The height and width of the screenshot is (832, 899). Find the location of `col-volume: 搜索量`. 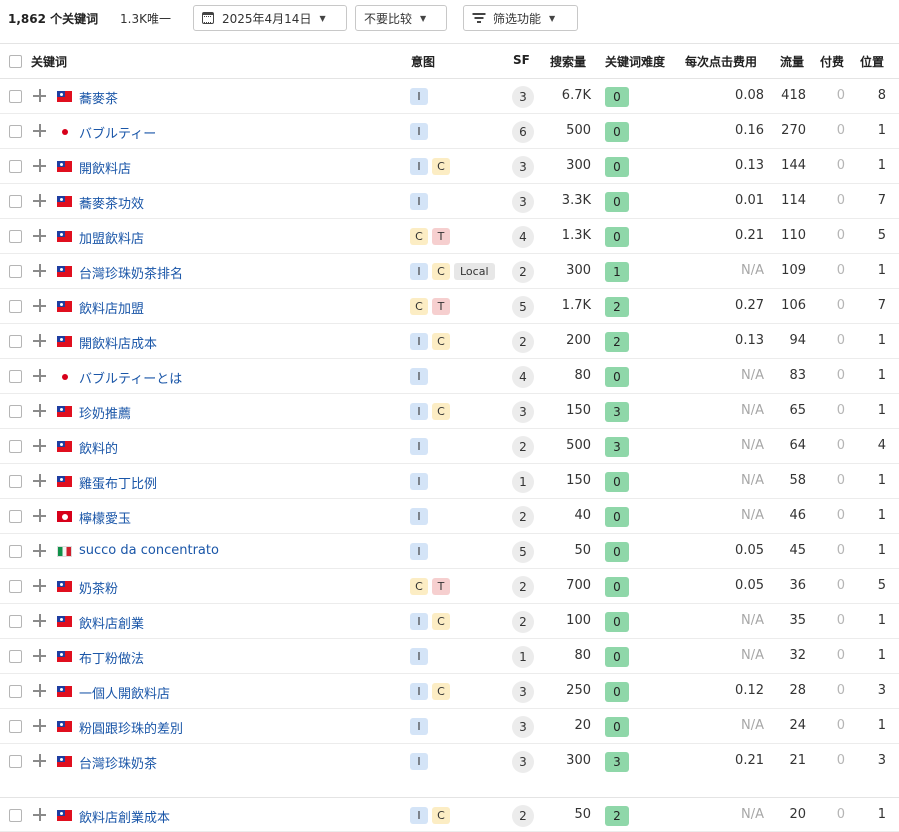

col-volume: 搜索量 is located at coordinates (568, 61).